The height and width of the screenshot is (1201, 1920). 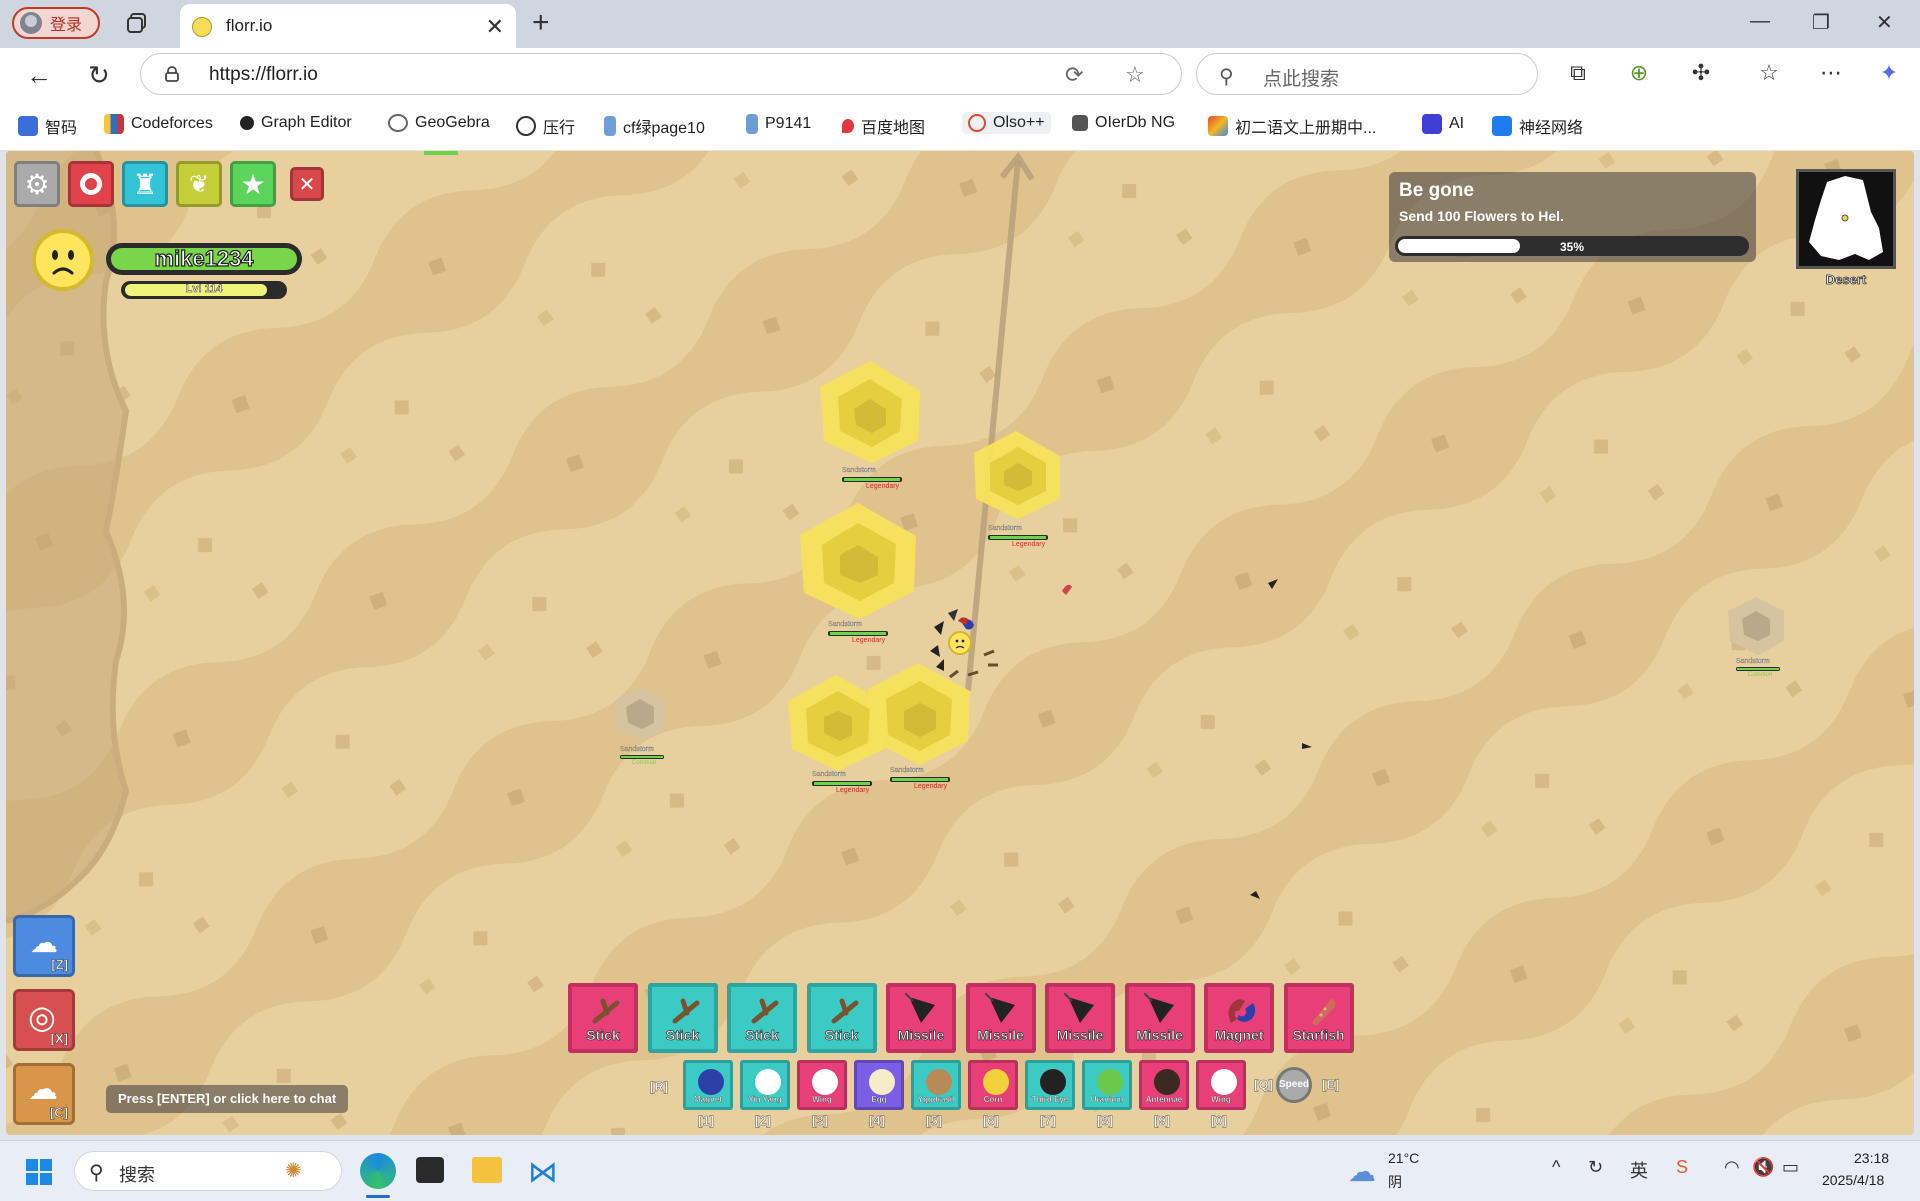 I want to click on taskbar-search: ⚲ 搜索 ✺, so click(x=208, y=1171).